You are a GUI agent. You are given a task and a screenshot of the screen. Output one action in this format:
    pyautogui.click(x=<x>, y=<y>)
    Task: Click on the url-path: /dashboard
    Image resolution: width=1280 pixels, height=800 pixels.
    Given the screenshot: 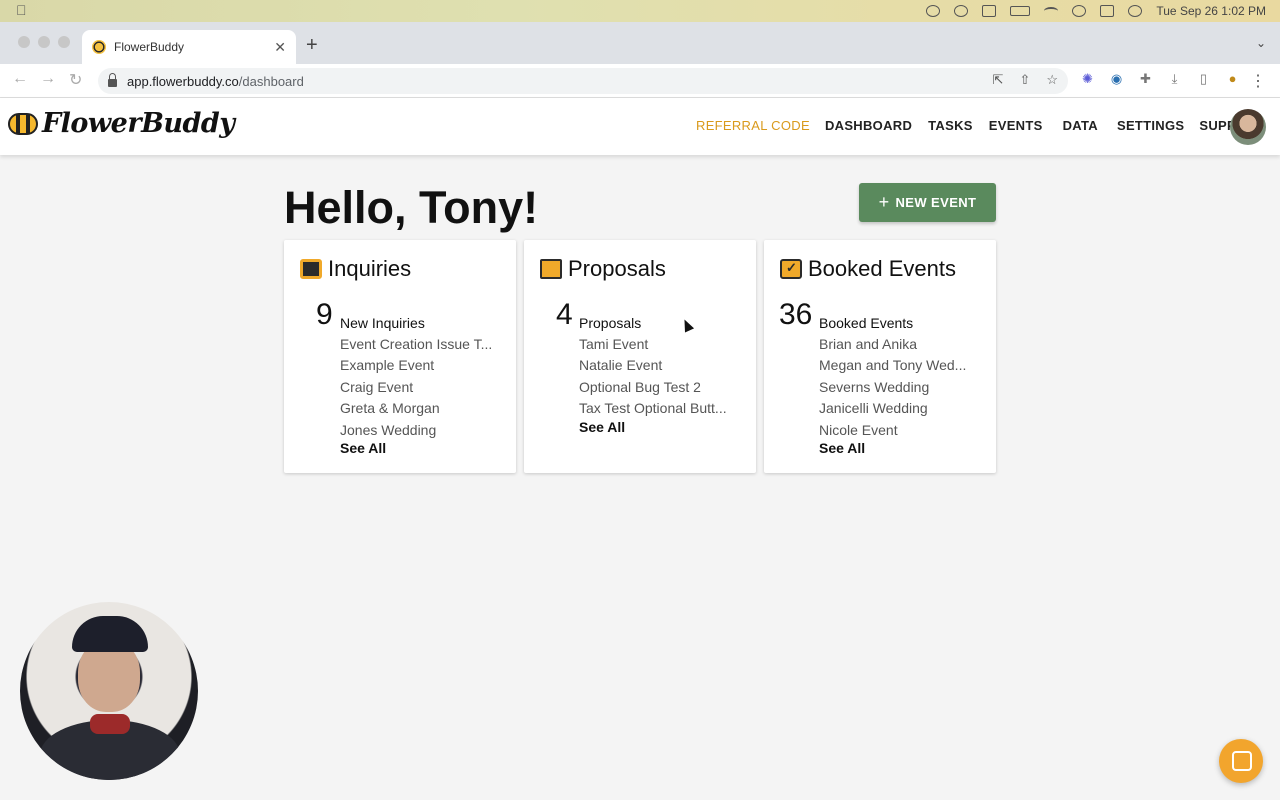 What is the action you would take?
    pyautogui.click(x=271, y=81)
    